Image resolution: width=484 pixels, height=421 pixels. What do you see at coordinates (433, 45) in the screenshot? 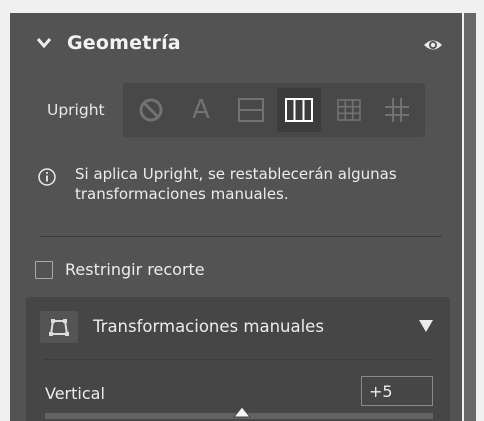
I see `eye-icon` at bounding box center [433, 45].